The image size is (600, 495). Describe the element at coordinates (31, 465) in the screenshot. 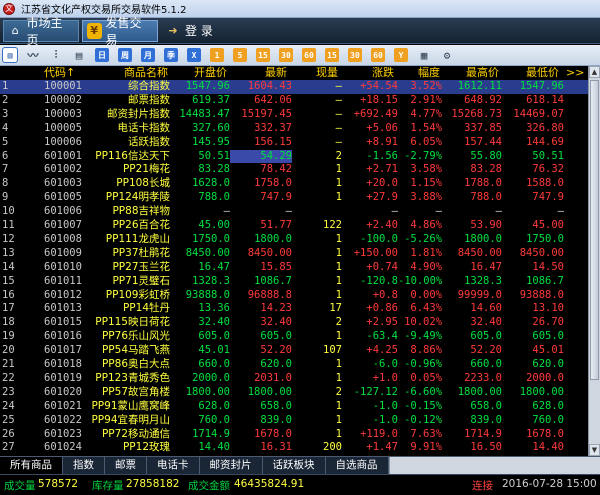

I see `bottom-tab: 所有商品` at that location.